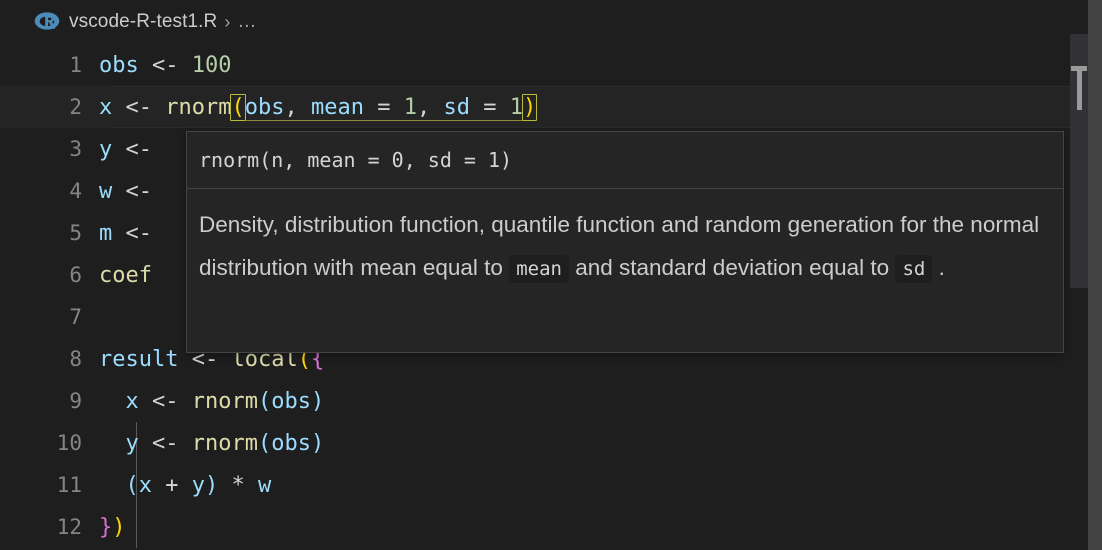 This screenshot has height=550, width=1102. Describe the element at coordinates (238, 485) in the screenshot. I see `token-operator: *` at that location.